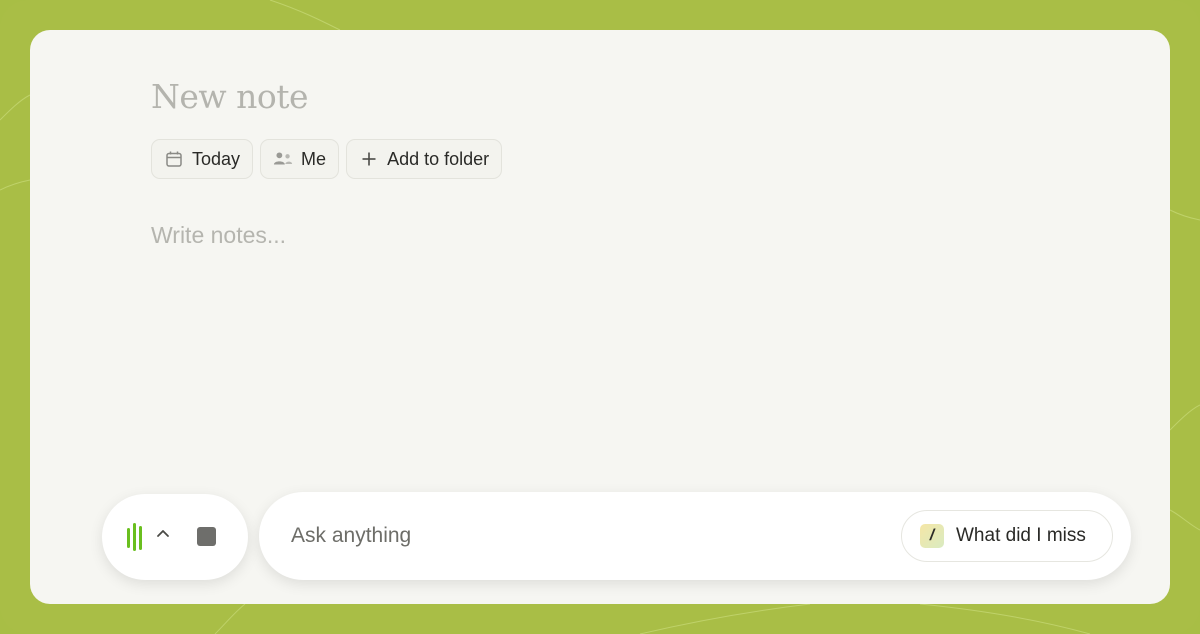  Describe the element at coordinates (206, 536) in the screenshot. I see `stop-icon` at that location.